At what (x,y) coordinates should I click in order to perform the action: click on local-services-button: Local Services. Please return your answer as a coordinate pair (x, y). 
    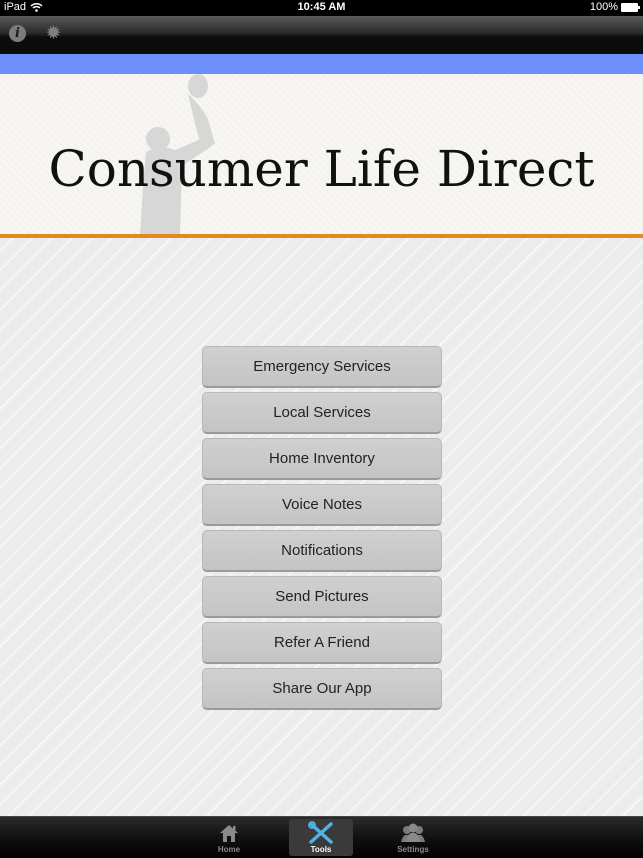
    Looking at the image, I should click on (322, 413).